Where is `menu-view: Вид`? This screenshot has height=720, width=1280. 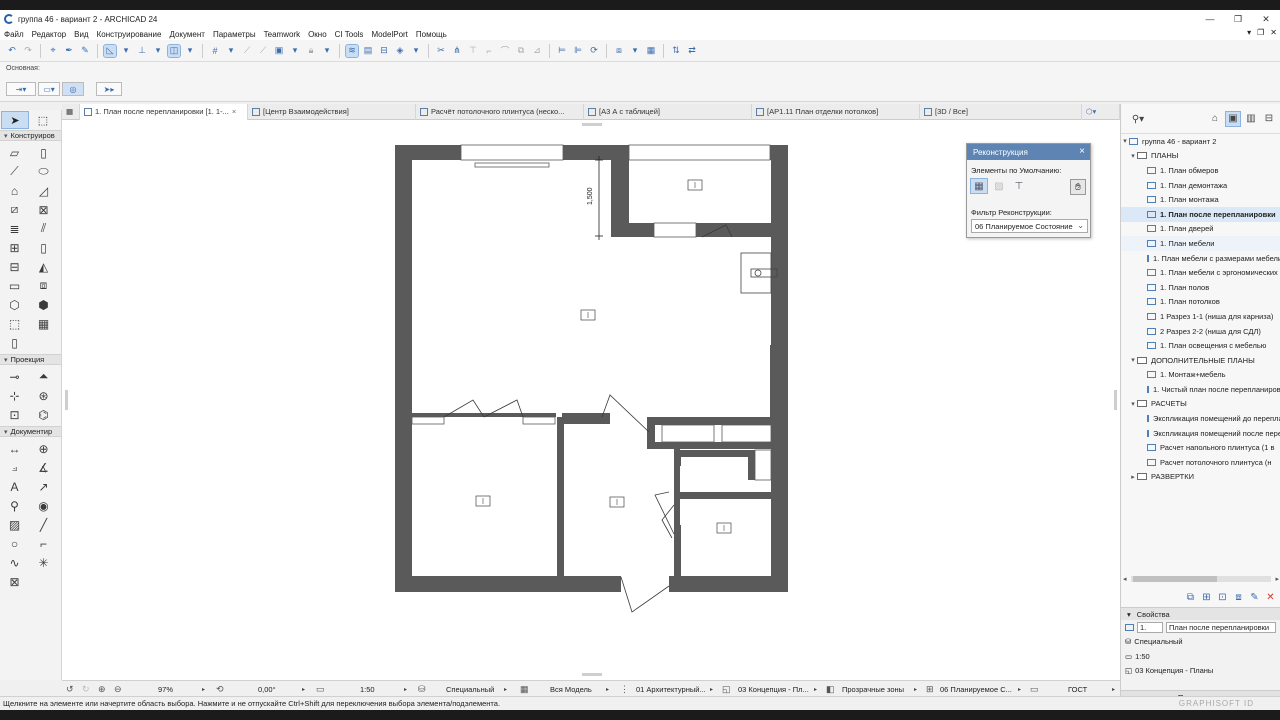 menu-view: Вид is located at coordinates (81, 34).